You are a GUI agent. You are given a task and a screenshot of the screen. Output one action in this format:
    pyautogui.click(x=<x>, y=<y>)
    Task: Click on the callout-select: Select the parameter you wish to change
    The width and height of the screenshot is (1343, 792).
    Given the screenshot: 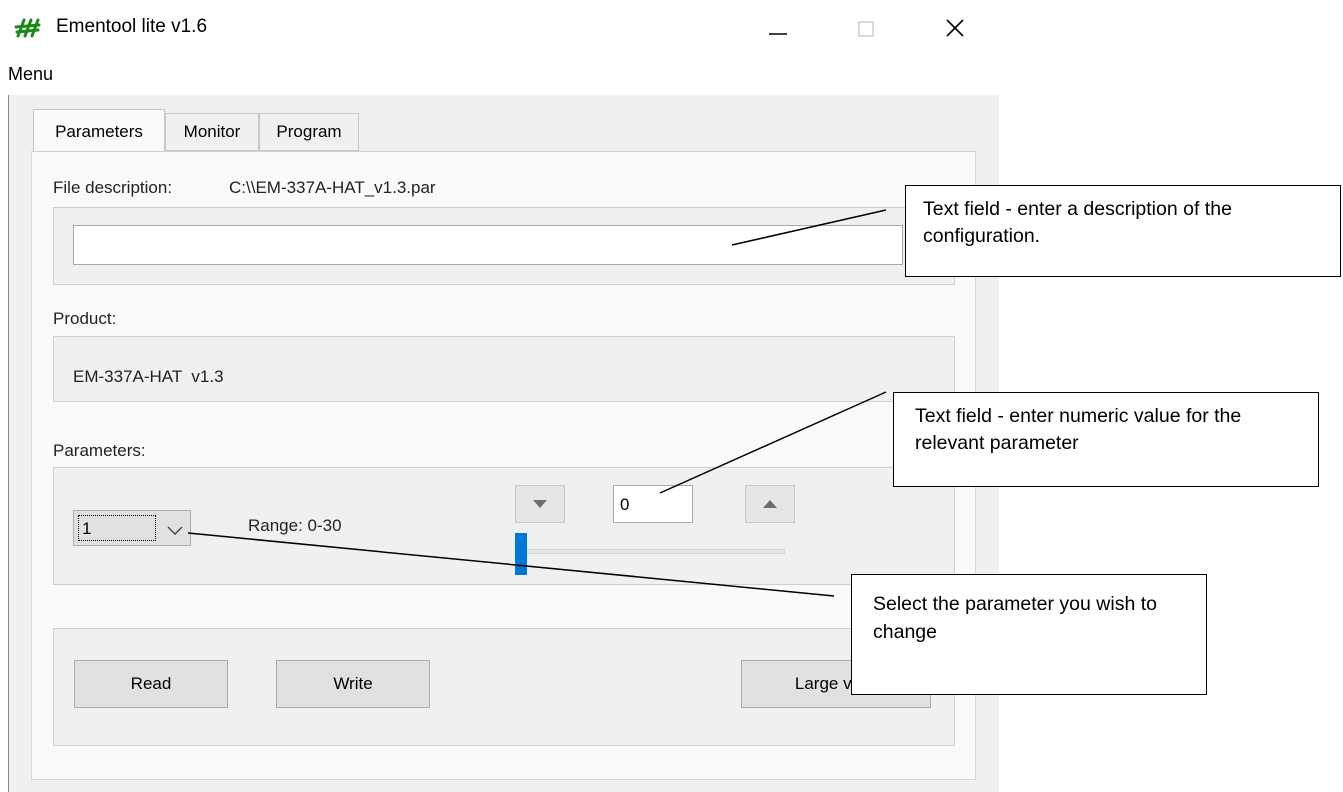 What is the action you would take?
    pyautogui.click(x=1029, y=634)
    